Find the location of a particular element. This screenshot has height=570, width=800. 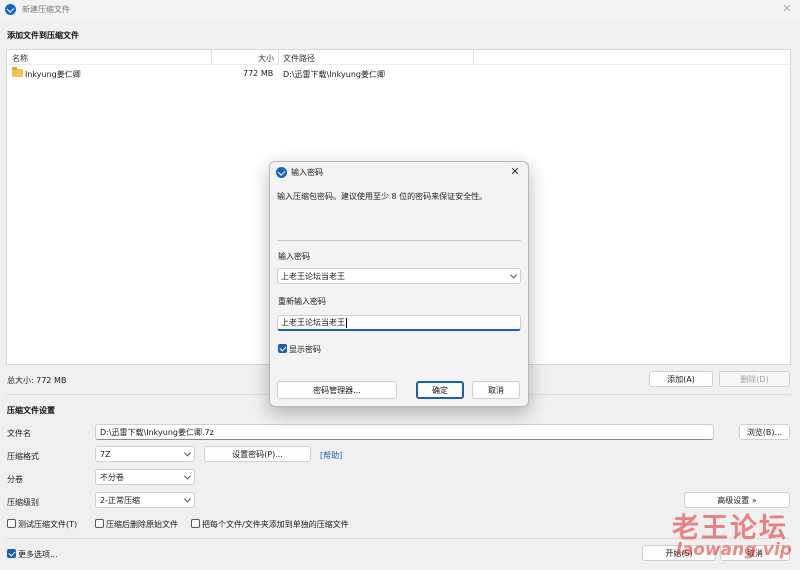

list-item: Inkyung姜仁卿 772 MB D:\迅雷下载\Inkyung姜仁卿 is located at coordinates (398, 74).